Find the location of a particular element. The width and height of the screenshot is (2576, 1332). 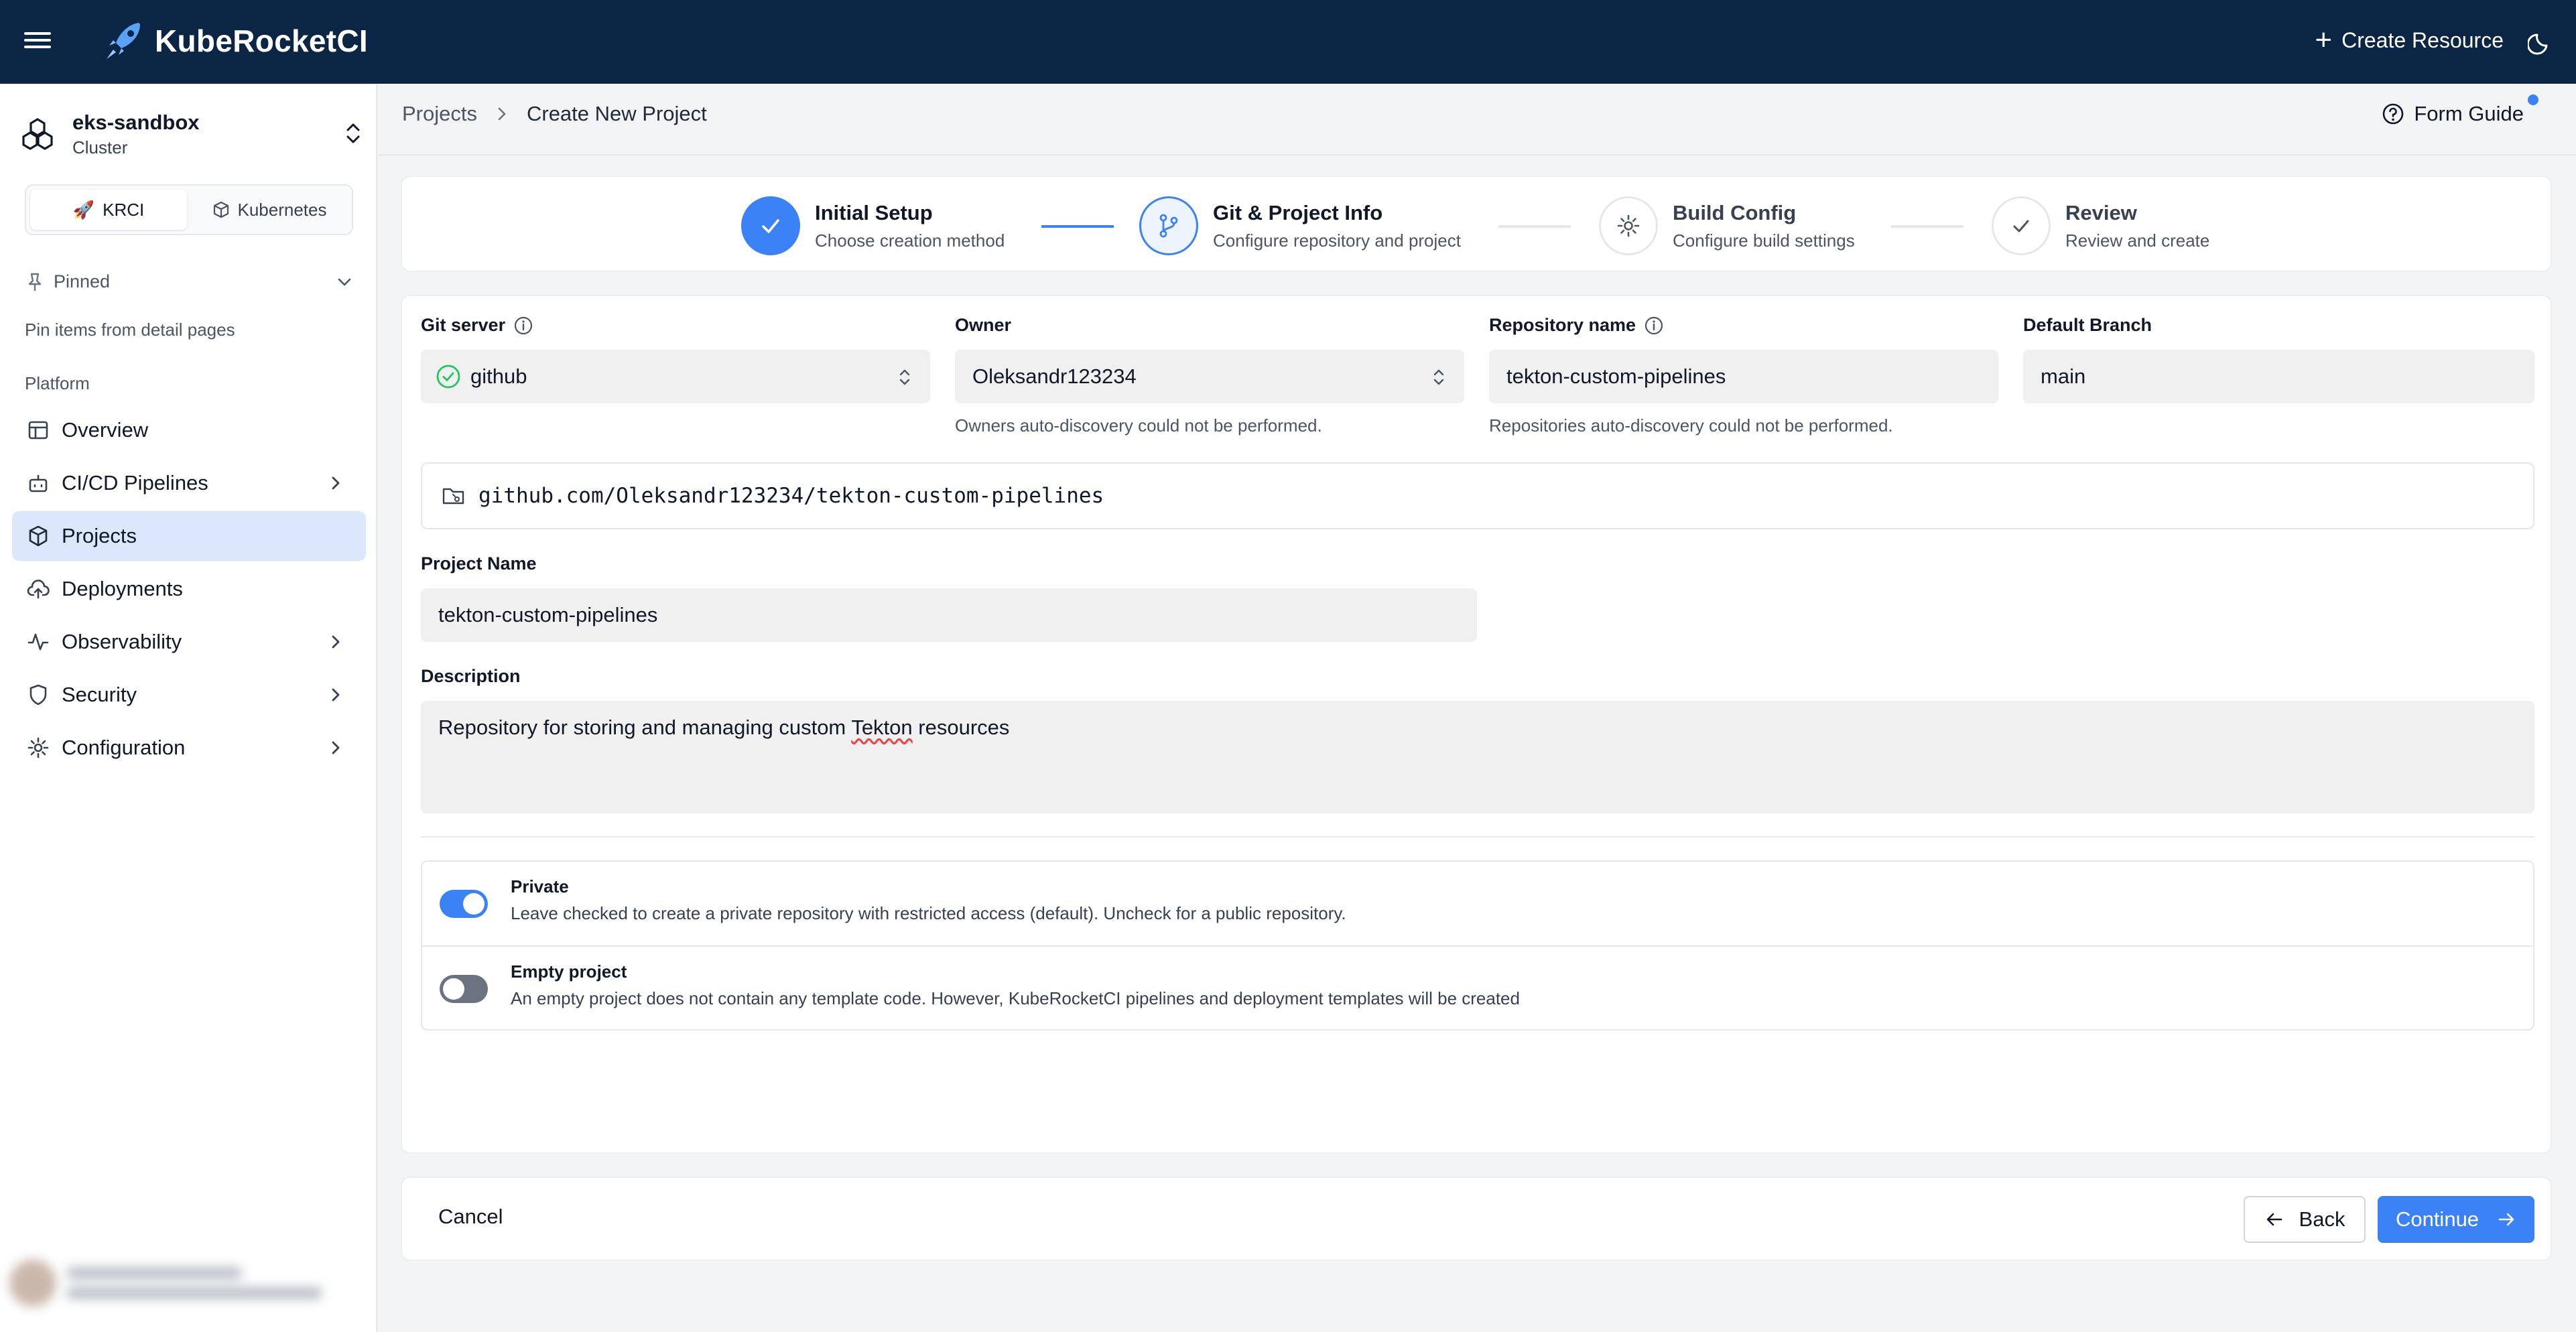

create-resource-button: + Create Resource is located at coordinates (2409, 40).